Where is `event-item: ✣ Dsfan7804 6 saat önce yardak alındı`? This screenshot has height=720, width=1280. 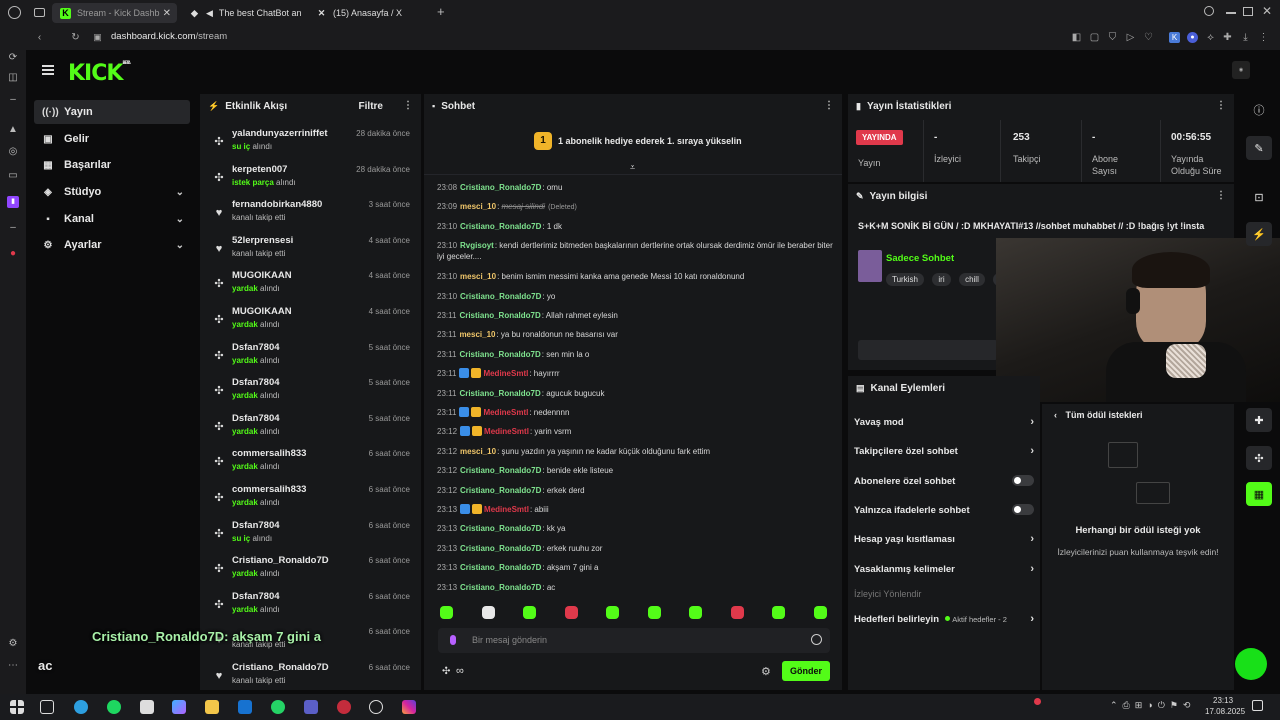
event-item: ✣ Dsfan7804 6 saat önce yardak alındı is located at coordinates (310, 606).